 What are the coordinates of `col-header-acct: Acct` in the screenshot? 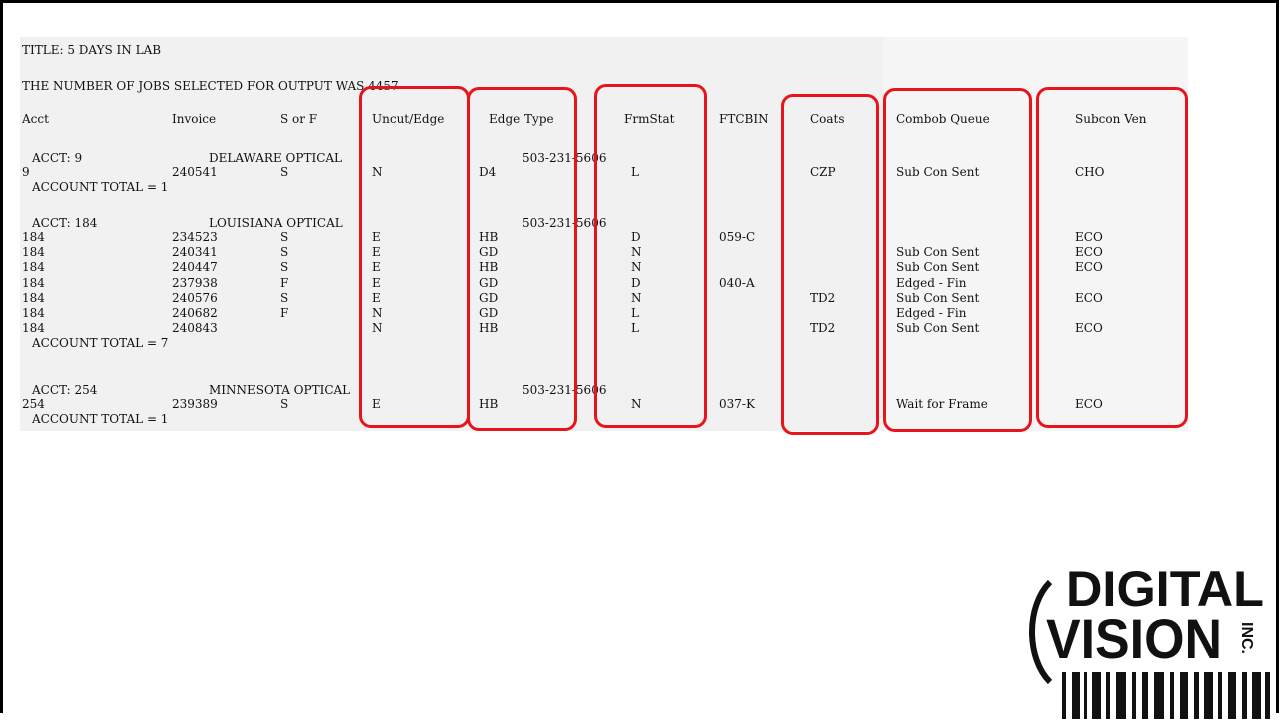 It's located at (35, 119).